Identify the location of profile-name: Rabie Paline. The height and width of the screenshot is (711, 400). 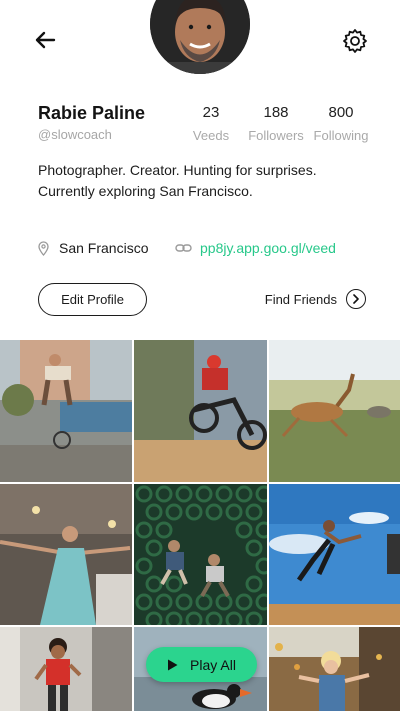
(92, 113).